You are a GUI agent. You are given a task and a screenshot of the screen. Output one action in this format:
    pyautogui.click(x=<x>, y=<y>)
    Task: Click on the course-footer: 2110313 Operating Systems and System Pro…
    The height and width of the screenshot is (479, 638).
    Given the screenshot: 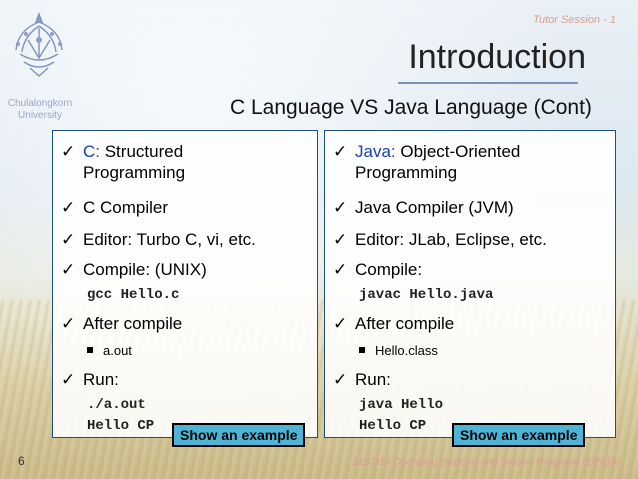 What is the action you would take?
    pyautogui.click(x=486, y=462)
    